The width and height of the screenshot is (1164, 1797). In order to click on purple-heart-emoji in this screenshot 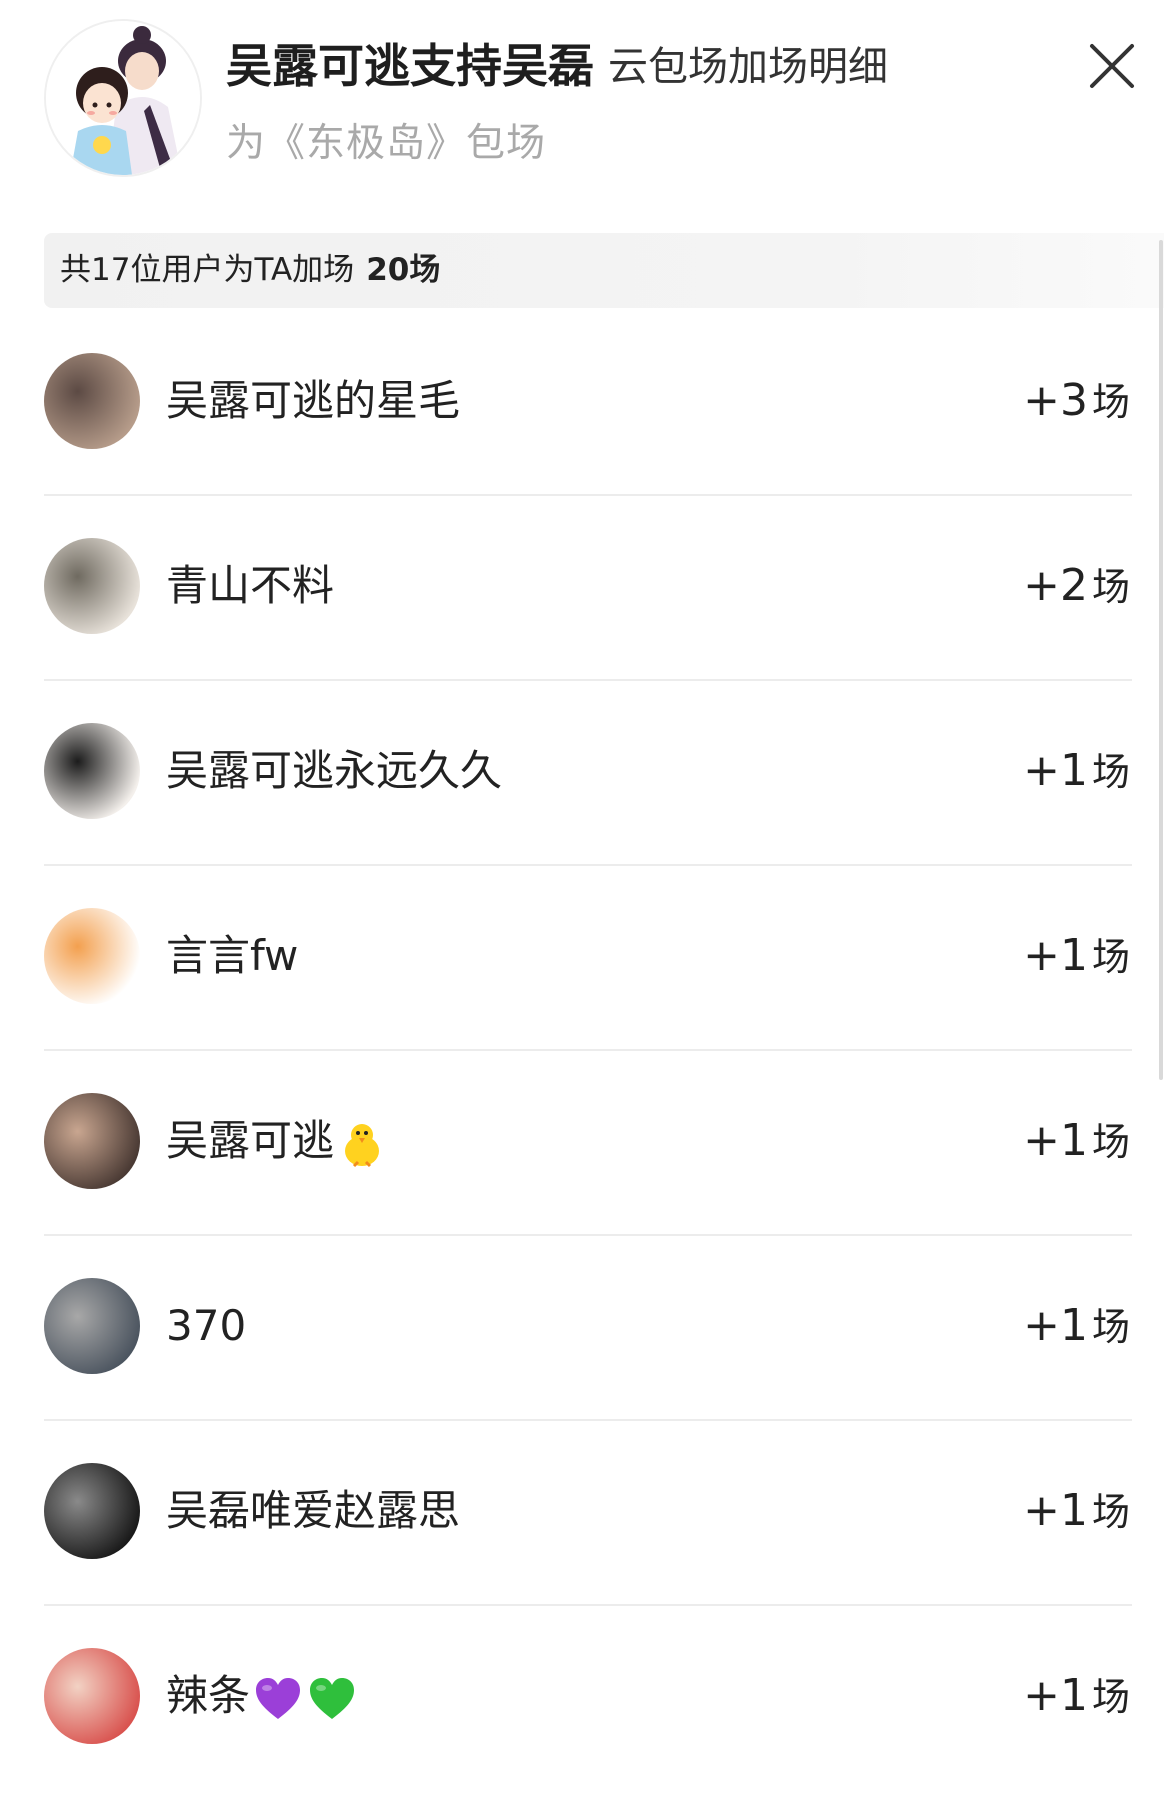, I will do `click(278, 1698)`.